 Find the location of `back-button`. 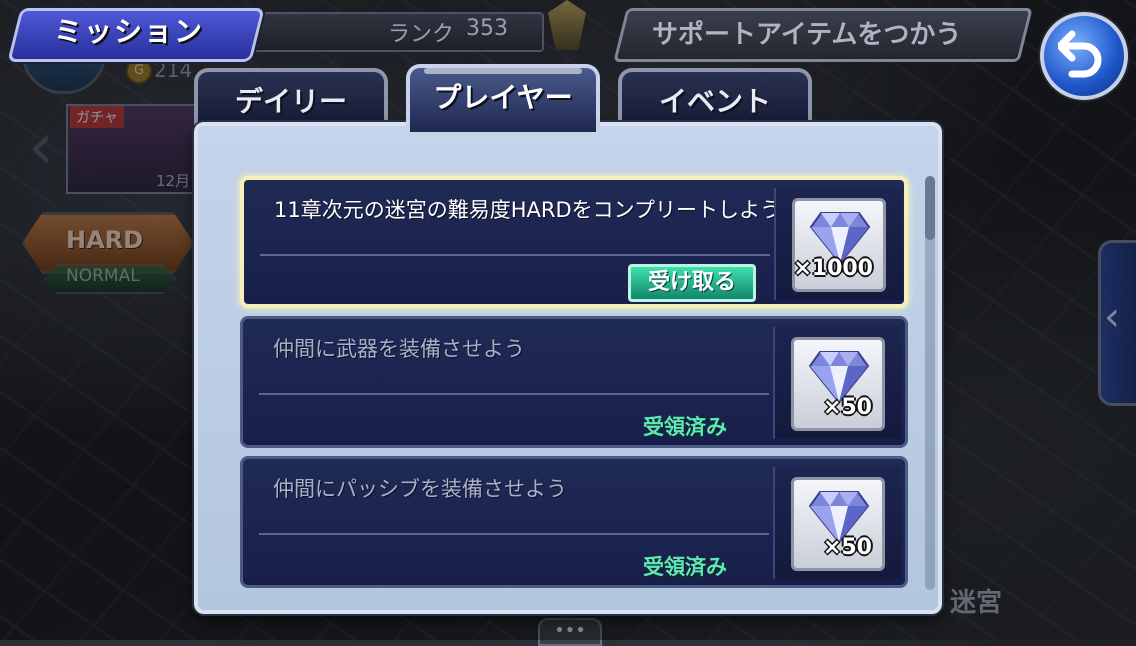

back-button is located at coordinates (1084, 56).